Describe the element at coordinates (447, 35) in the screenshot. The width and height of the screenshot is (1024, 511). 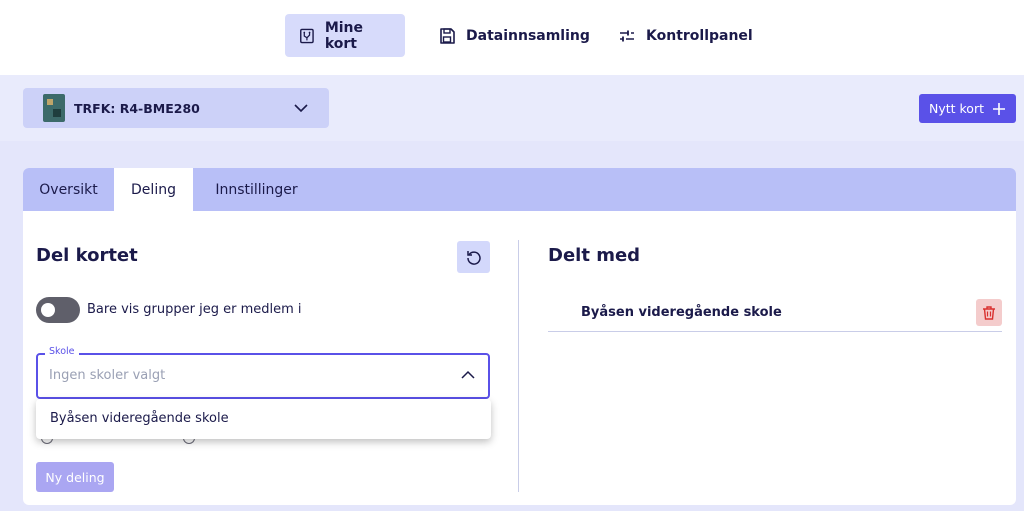
I see `save-icon` at that location.